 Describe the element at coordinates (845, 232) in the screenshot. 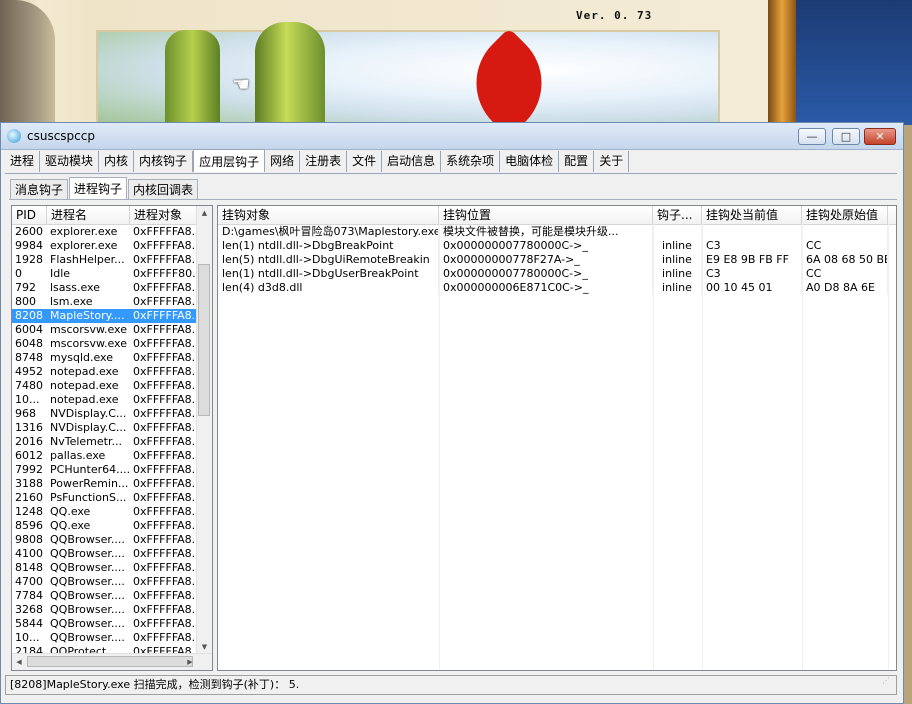

I see `hook-original-value` at that location.